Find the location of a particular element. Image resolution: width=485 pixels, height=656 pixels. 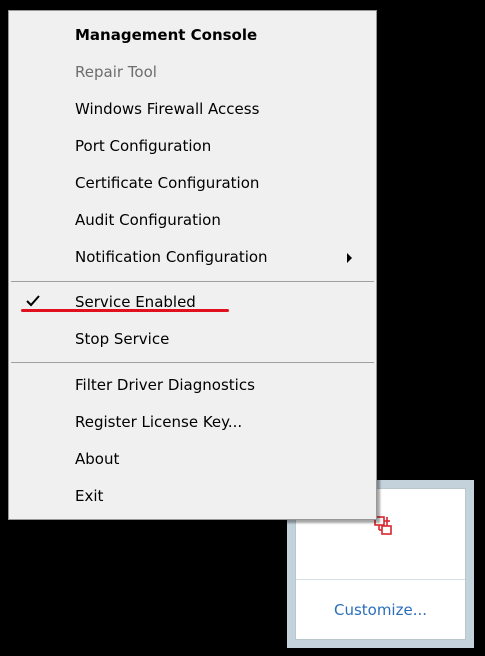

checkmark-icon is located at coordinates (33, 301).